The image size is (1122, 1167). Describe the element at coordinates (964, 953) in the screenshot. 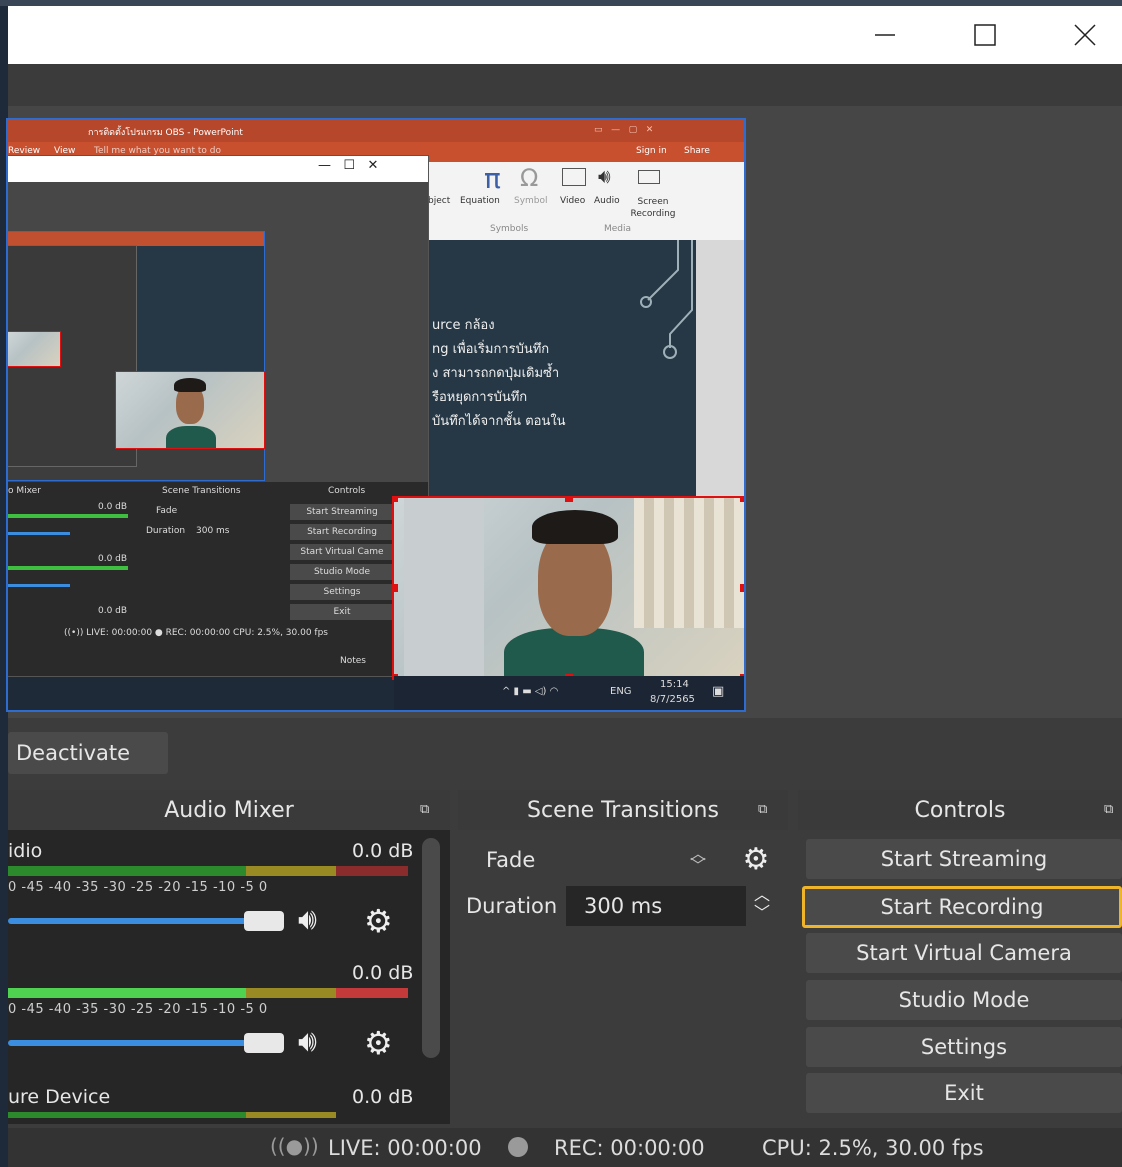

I see `start-virtual-camera-button: Start Virtual Camera` at that location.